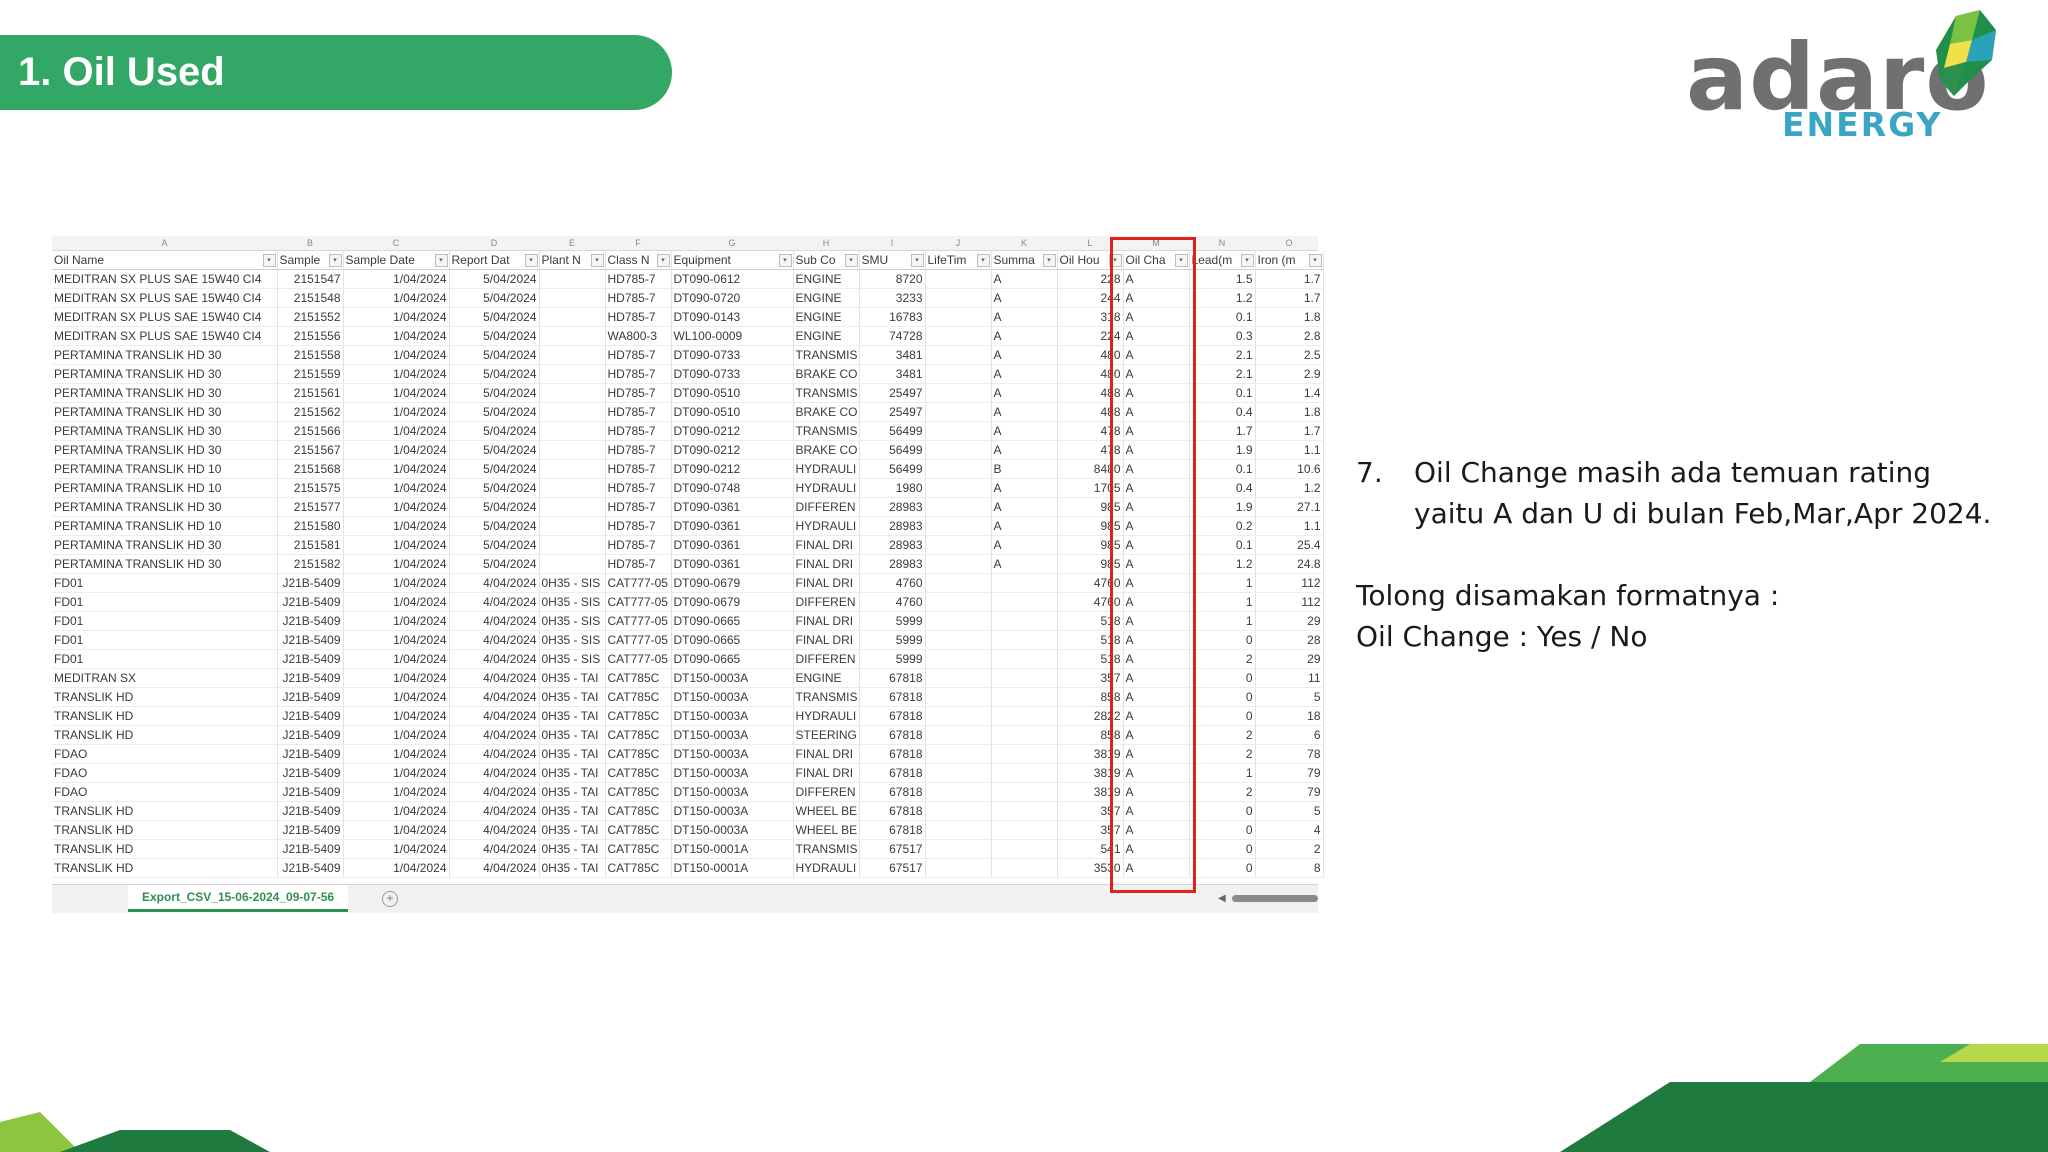 This screenshot has width=2048, height=1152. What do you see at coordinates (165, 431) in the screenshot?
I see `table-cell: PERTAMINA TRANSLIK HD 30` at bounding box center [165, 431].